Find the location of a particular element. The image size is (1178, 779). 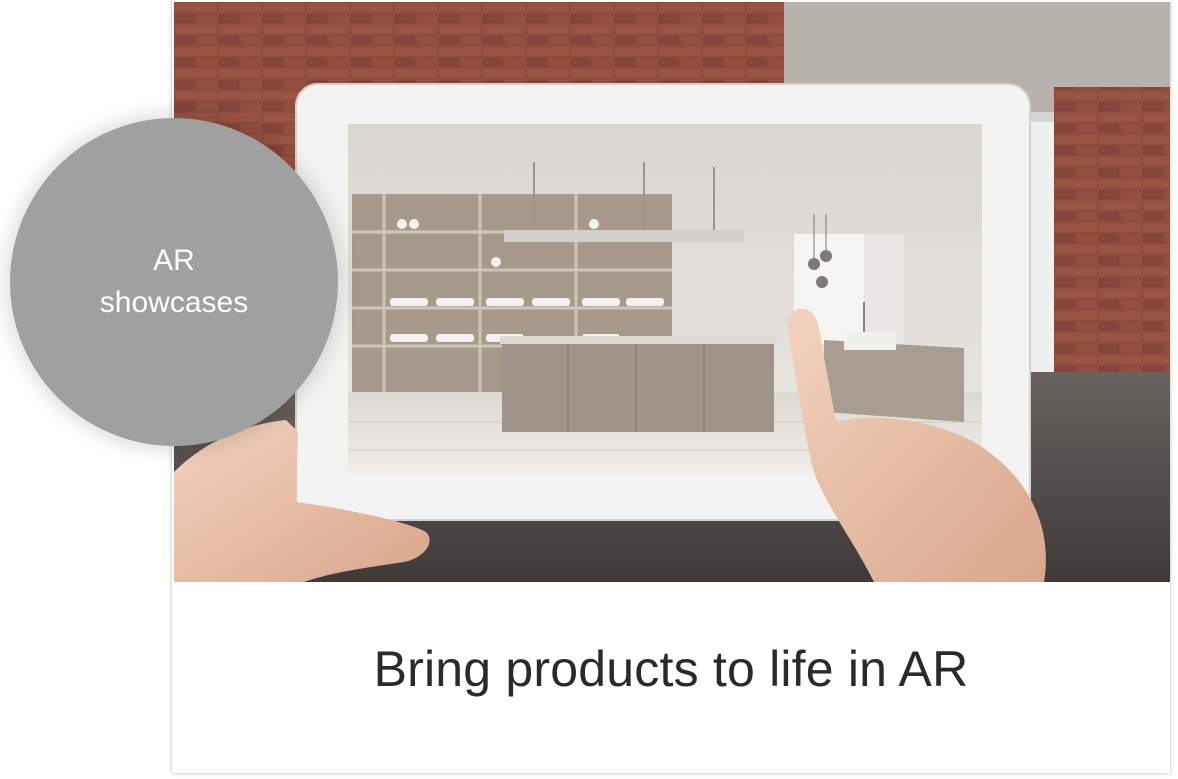

badge-line-1: AR is located at coordinates (174, 260).